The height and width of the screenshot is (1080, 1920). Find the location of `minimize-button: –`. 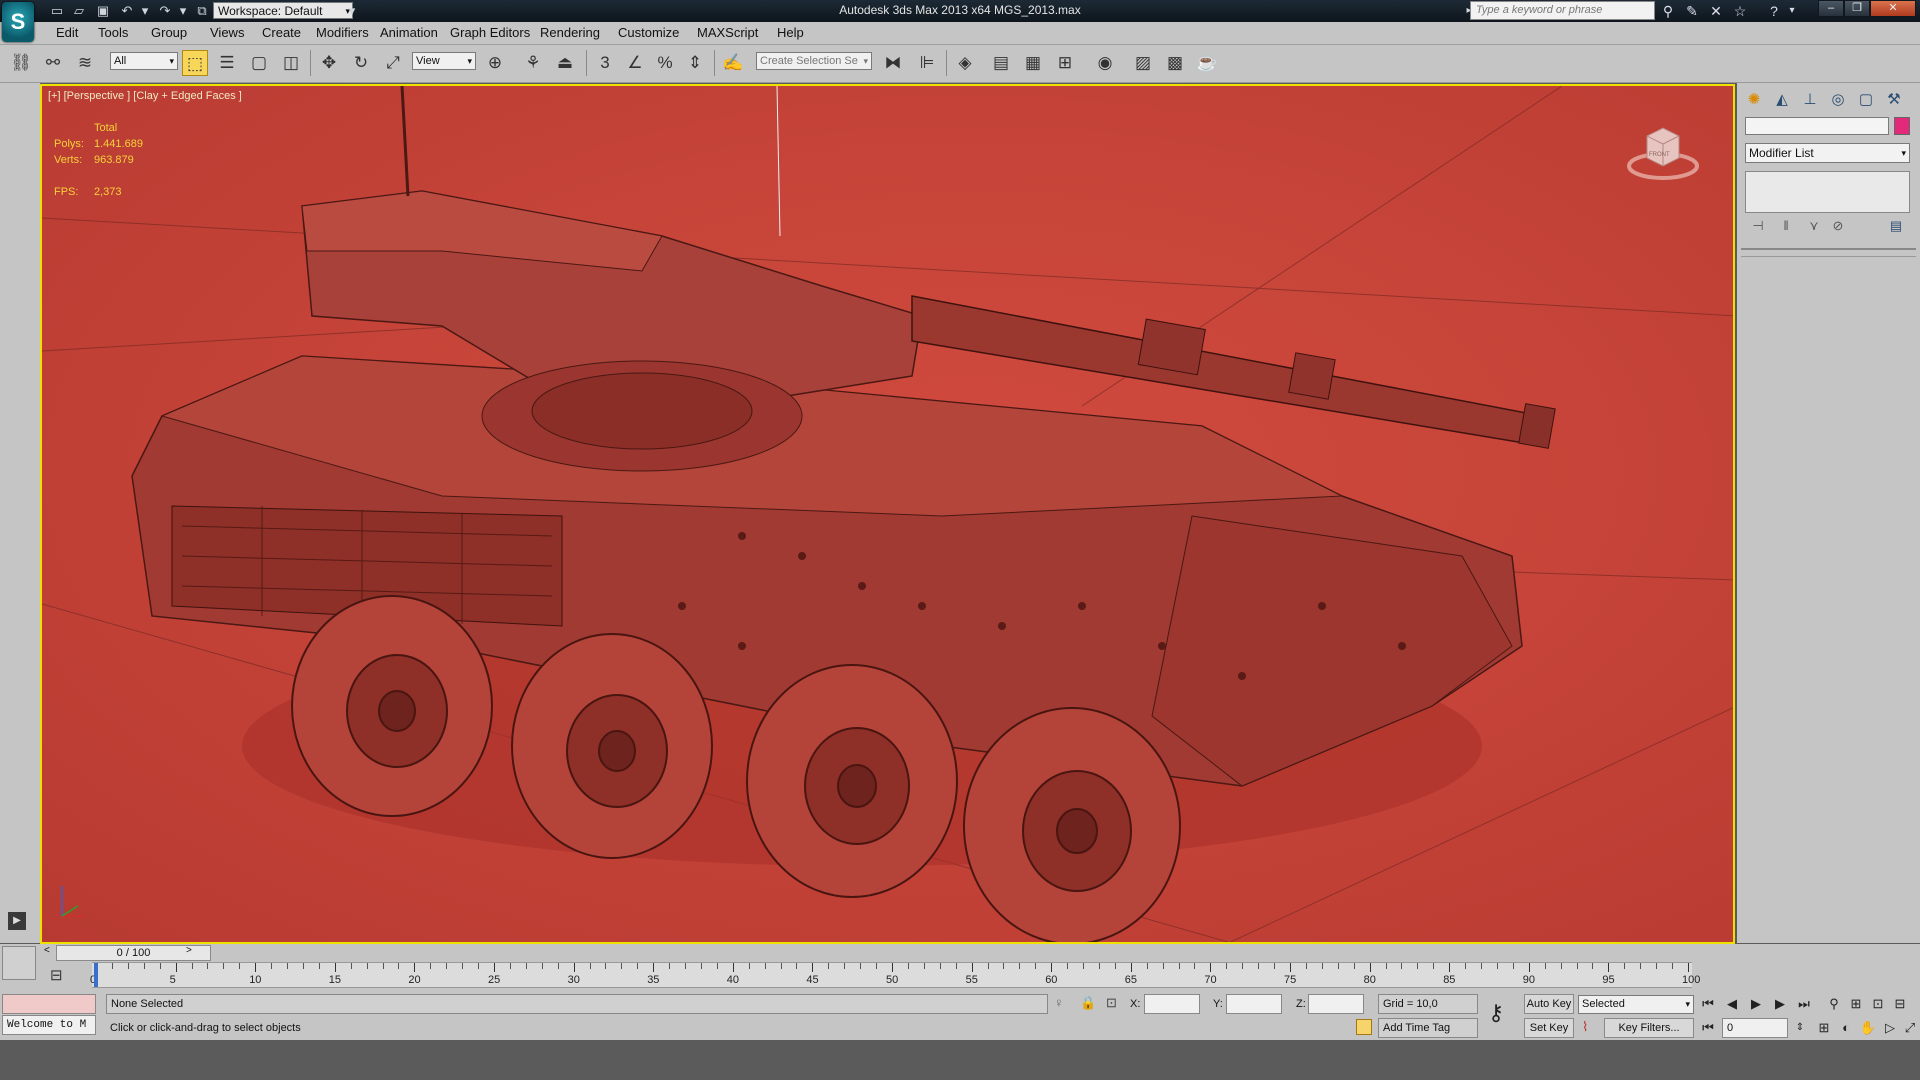

minimize-button: – is located at coordinates (1831, 8).